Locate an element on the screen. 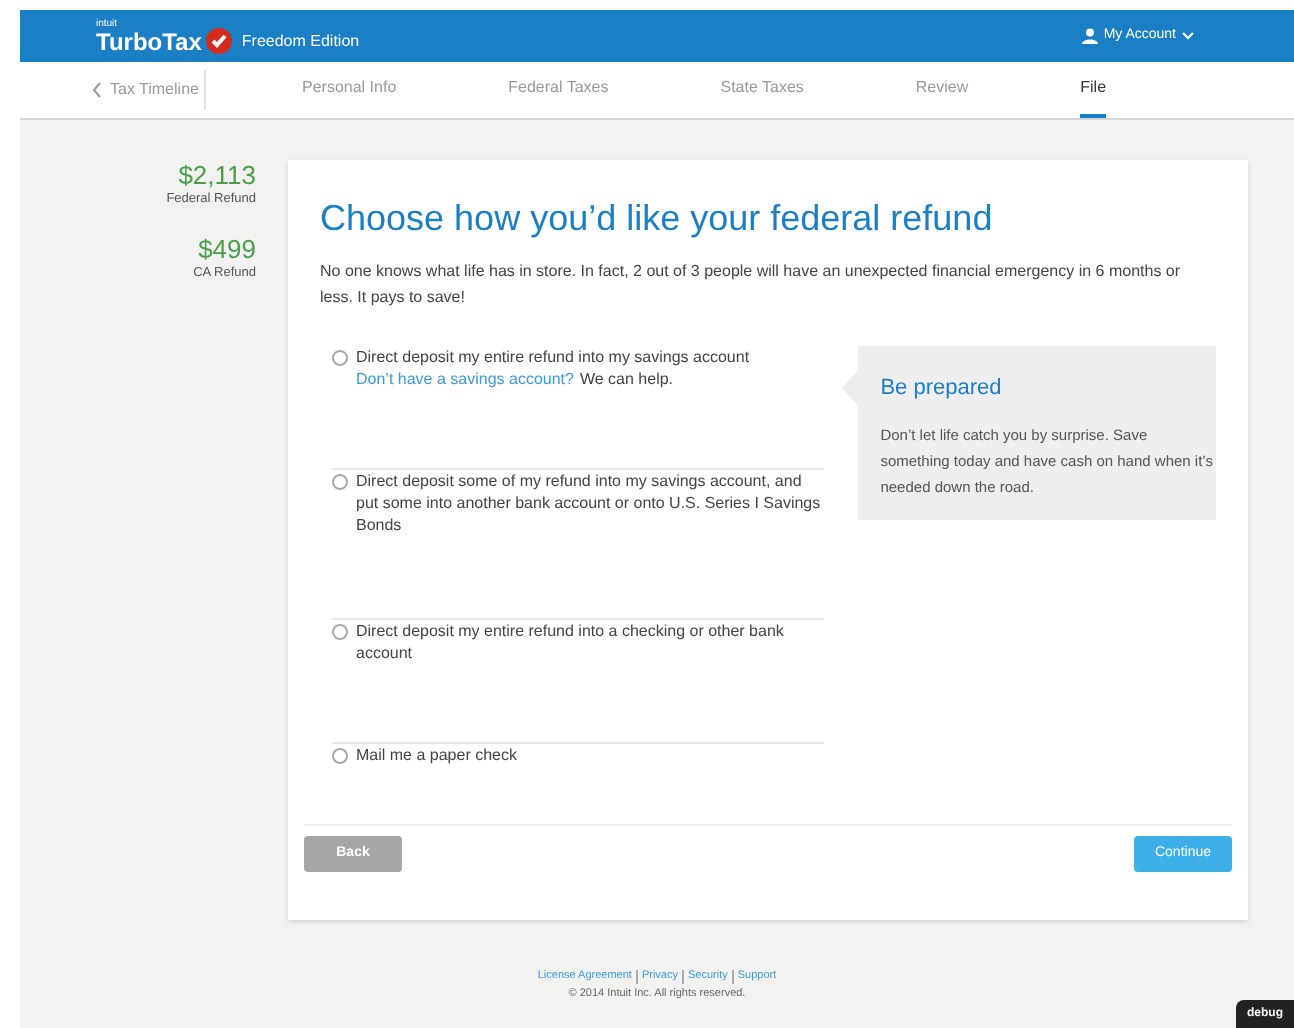 The width and height of the screenshot is (1294, 1028). nav-tab: Federal Taxes is located at coordinates (558, 90).